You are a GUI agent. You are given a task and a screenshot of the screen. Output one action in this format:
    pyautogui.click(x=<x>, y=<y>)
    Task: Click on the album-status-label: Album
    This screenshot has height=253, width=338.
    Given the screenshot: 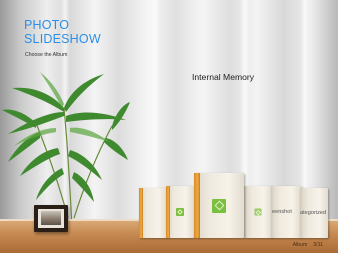 What is the action you would take?
    pyautogui.click(x=300, y=245)
    